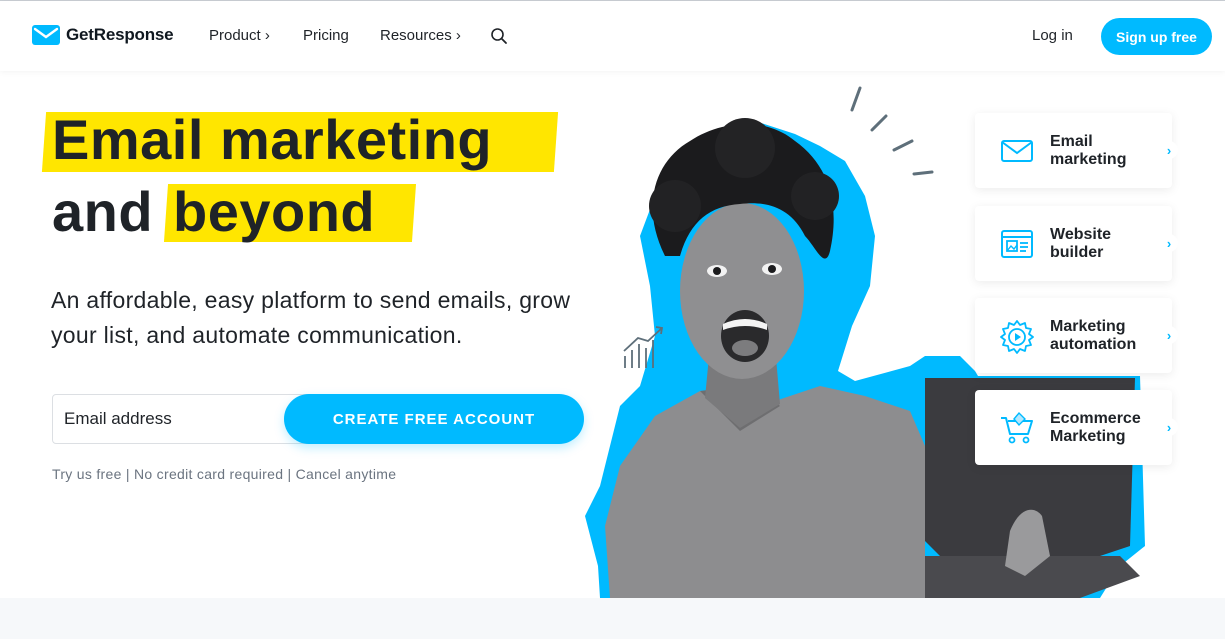  I want to click on nav-product: Product ›, so click(239, 35).